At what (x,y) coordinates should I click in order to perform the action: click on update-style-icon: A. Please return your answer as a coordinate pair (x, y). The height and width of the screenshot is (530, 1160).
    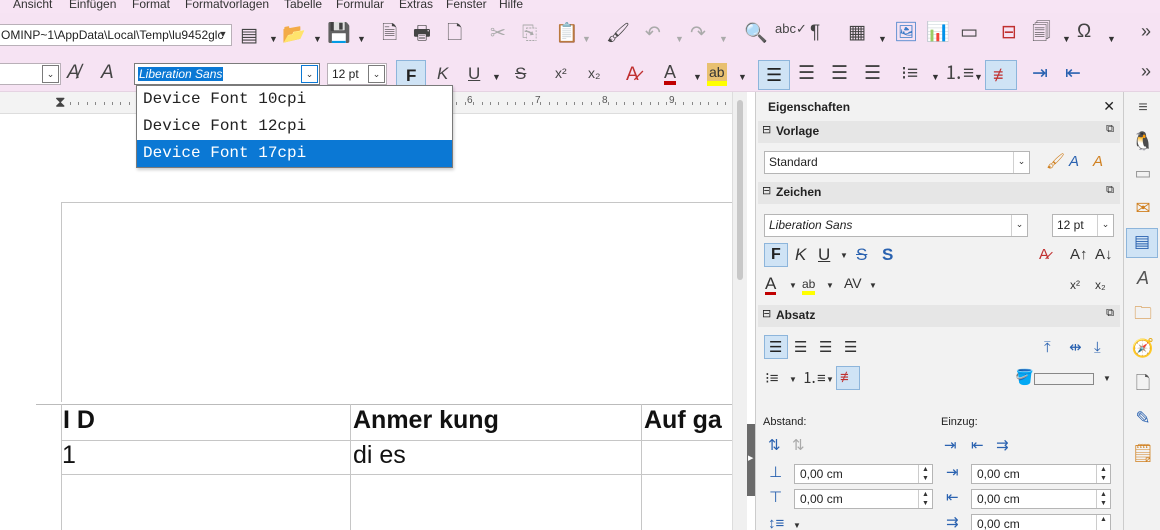
    Looking at the image, I should click on (1074, 161).